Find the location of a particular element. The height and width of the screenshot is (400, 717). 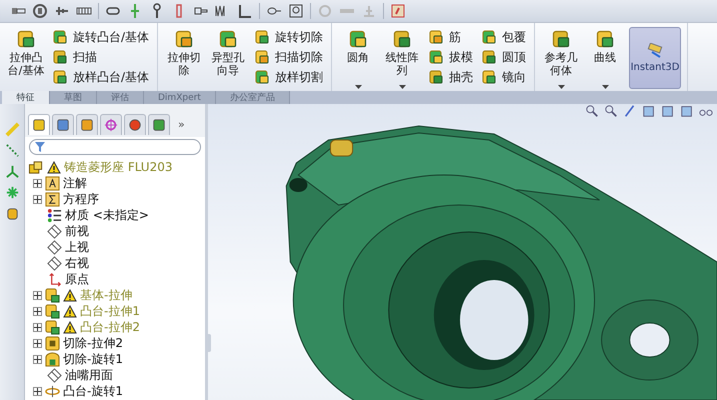

tree-item-label: 切除-拉伸2 is located at coordinates (93, 343).